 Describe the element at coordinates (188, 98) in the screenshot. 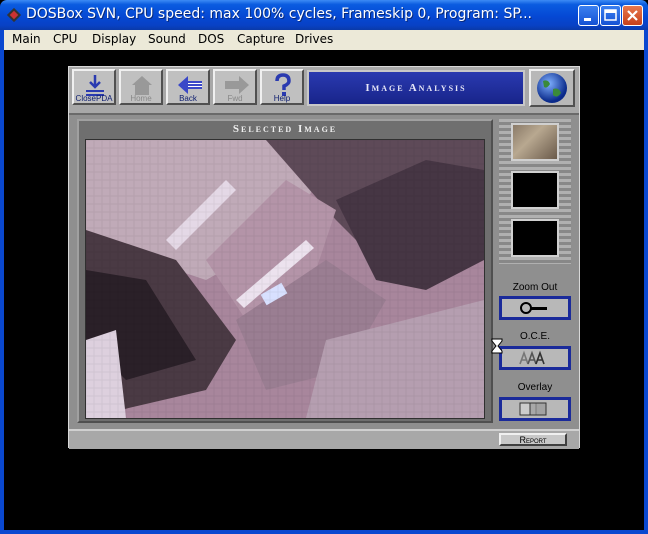

I see `back-label: Back` at that location.